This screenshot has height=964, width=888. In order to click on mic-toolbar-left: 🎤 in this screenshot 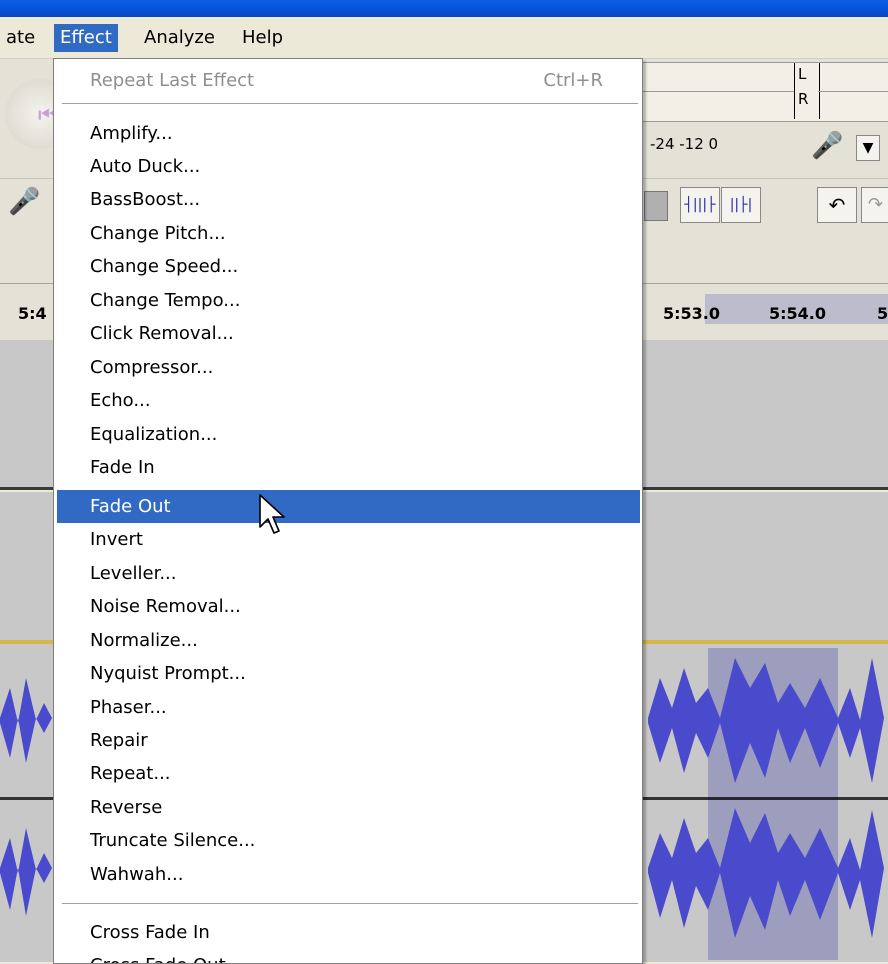, I will do `click(26, 206)`.